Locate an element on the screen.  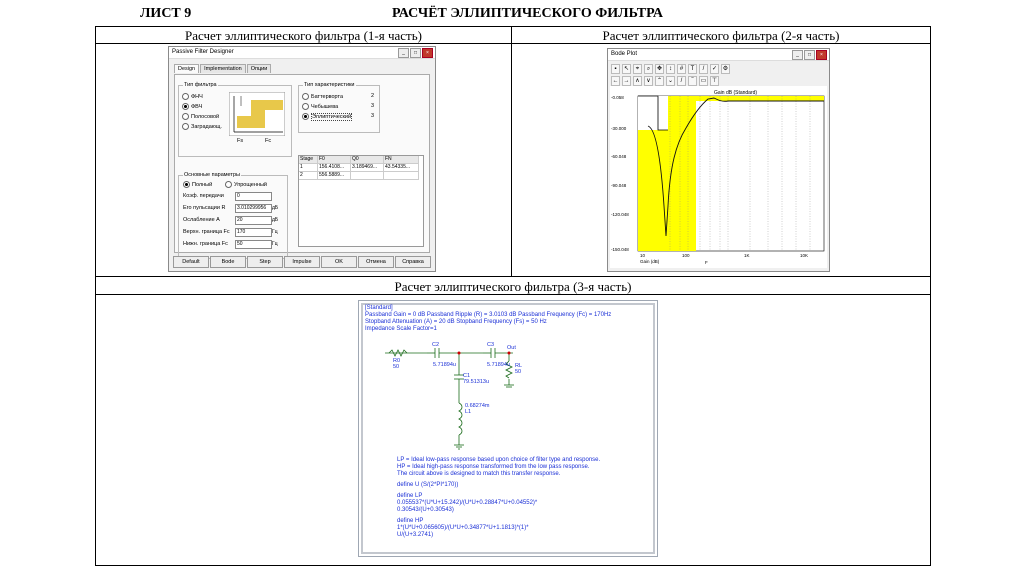
high-icon: ⌃ is located at coordinates (659, 81).